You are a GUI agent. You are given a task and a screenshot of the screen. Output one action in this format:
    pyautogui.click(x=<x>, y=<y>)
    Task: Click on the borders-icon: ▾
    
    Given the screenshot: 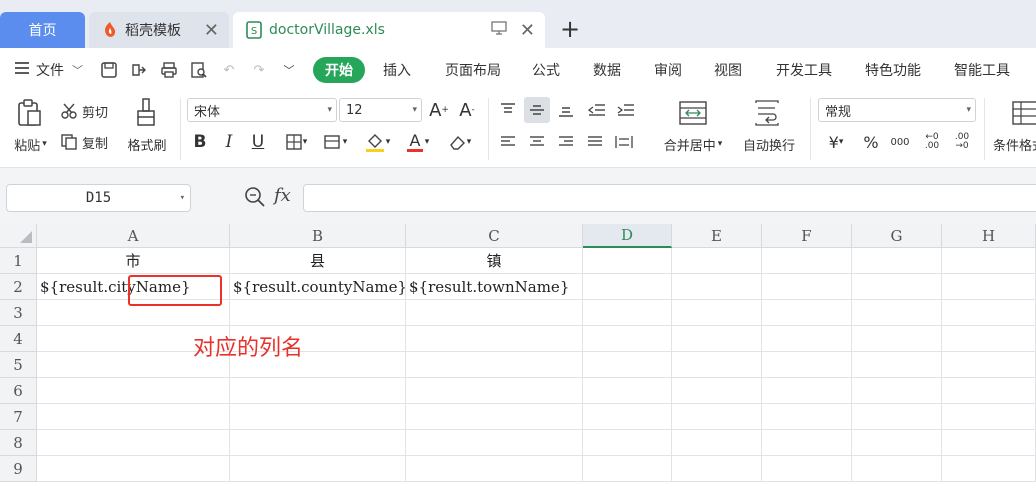 What is the action you would take?
    pyautogui.click(x=296, y=142)
    